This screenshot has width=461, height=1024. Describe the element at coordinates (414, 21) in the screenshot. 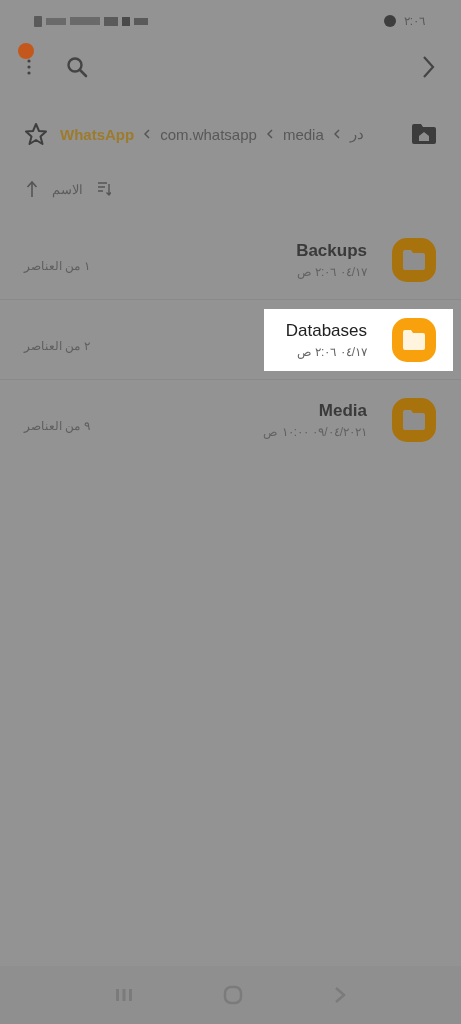

I see `status-time: ٢:٠٦` at that location.